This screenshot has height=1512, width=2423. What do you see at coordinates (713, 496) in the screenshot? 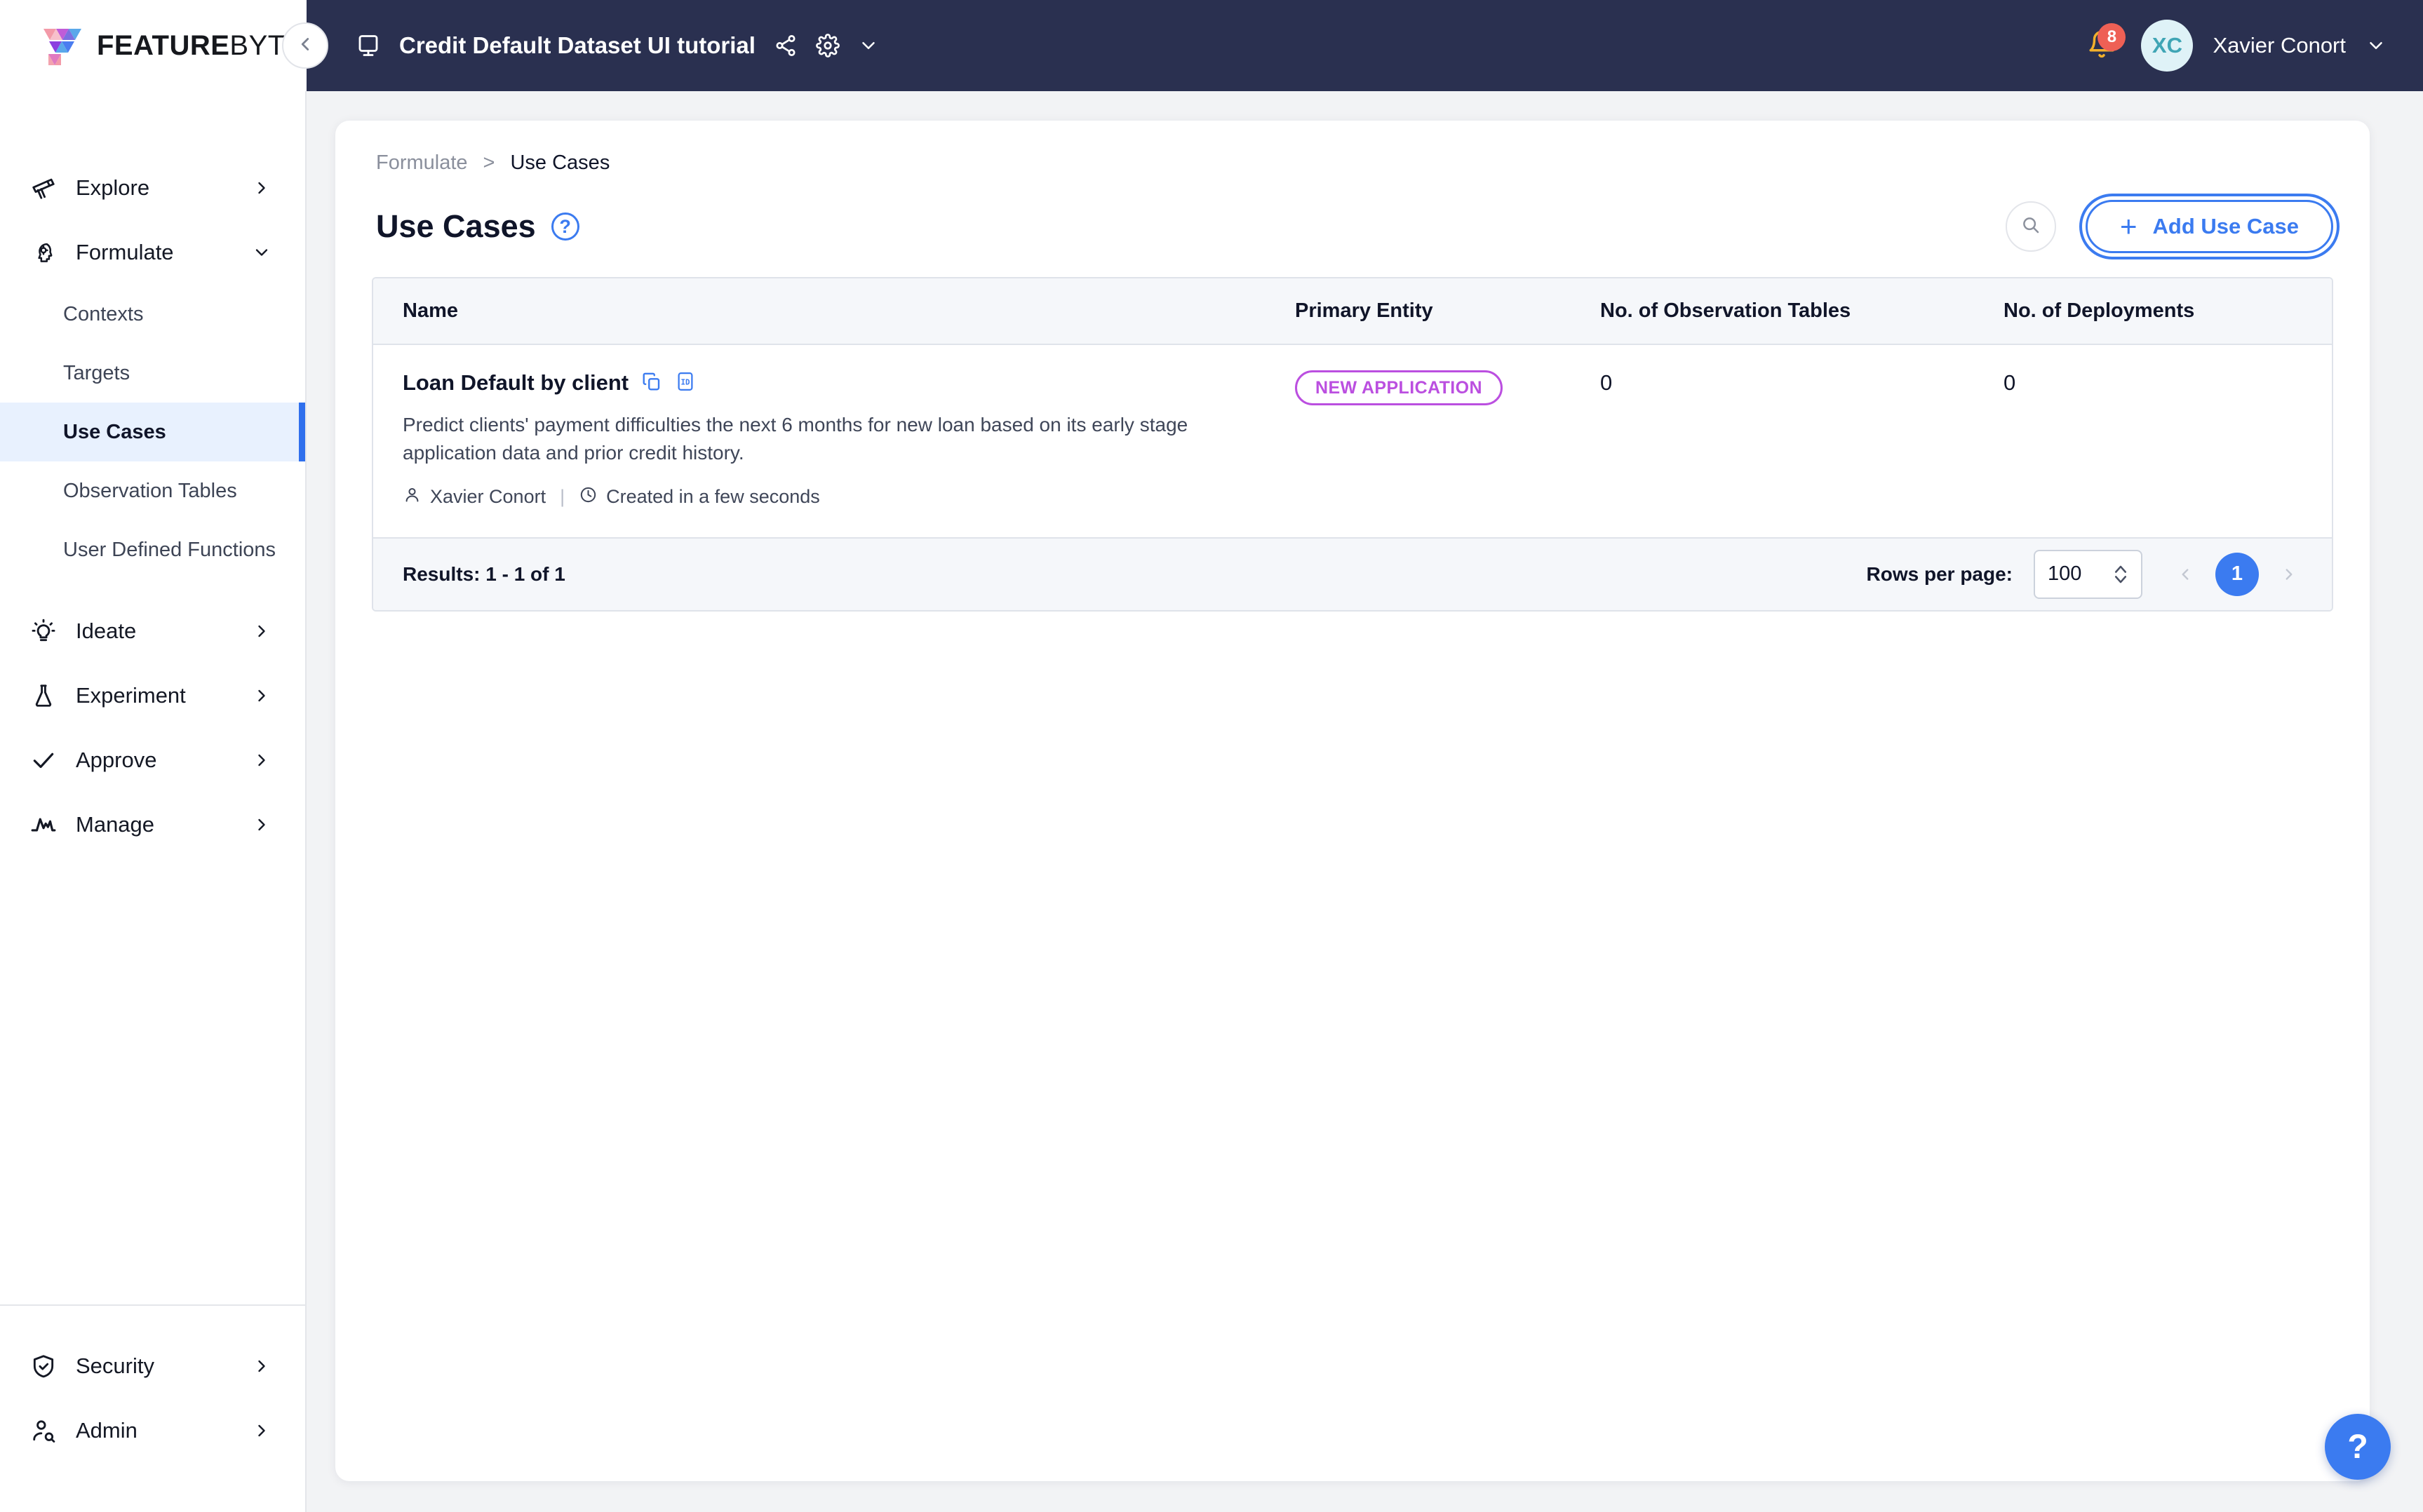
I see `created-text: Created in a few seconds` at bounding box center [713, 496].